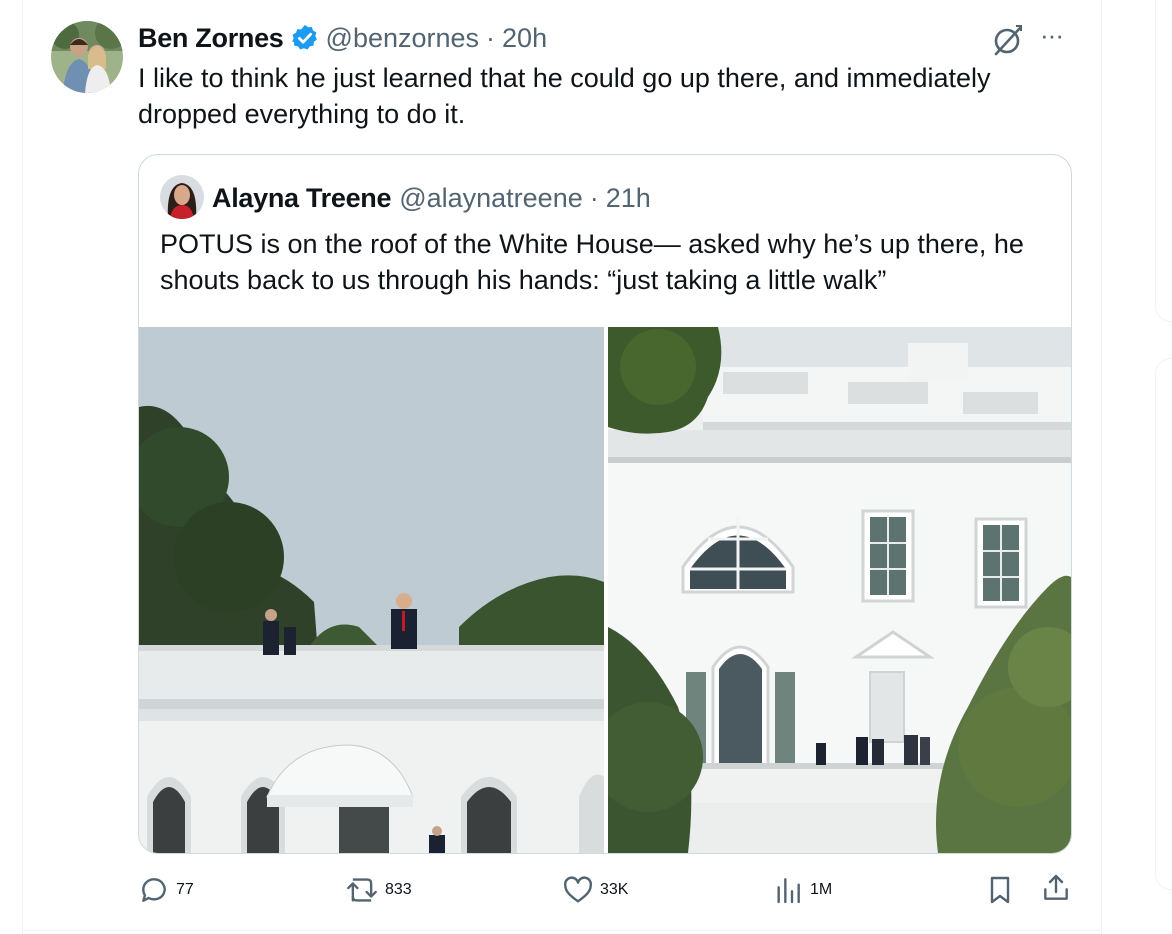 This screenshot has width=1172, height=934. I want to click on author-avatar, so click(87, 57).